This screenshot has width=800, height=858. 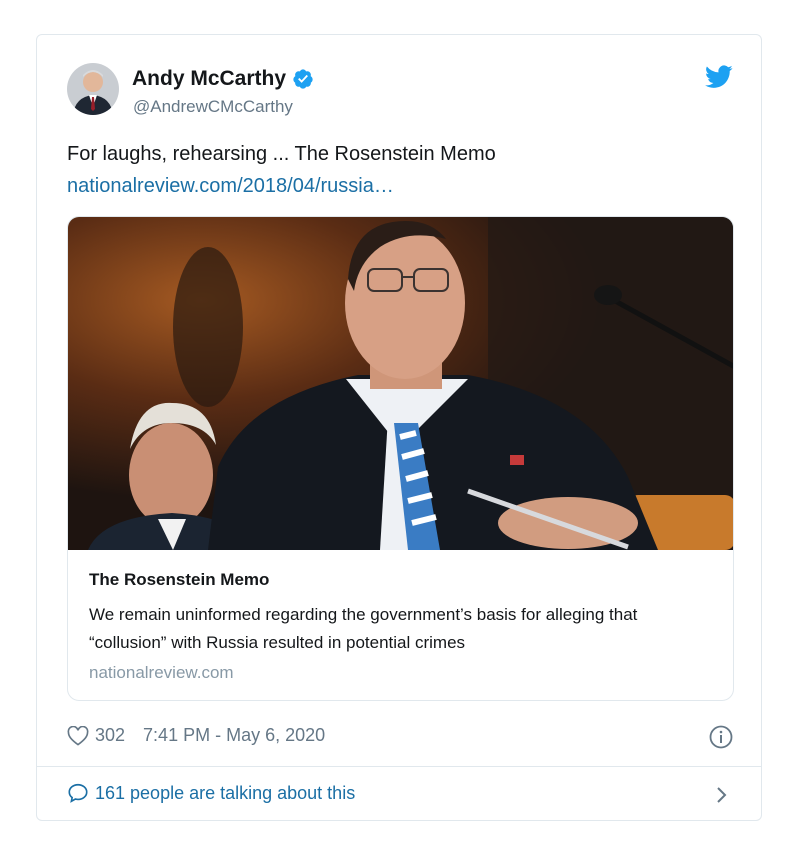 I want to click on author-name-row: Andy McCarthy, so click(x=223, y=79).